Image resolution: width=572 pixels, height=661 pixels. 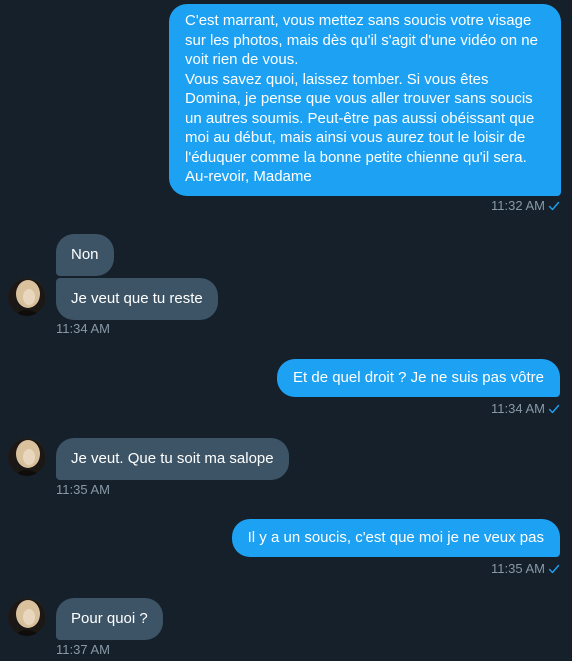 What do you see at coordinates (85, 255) in the screenshot?
I see `message-bubble-received: Non` at bounding box center [85, 255].